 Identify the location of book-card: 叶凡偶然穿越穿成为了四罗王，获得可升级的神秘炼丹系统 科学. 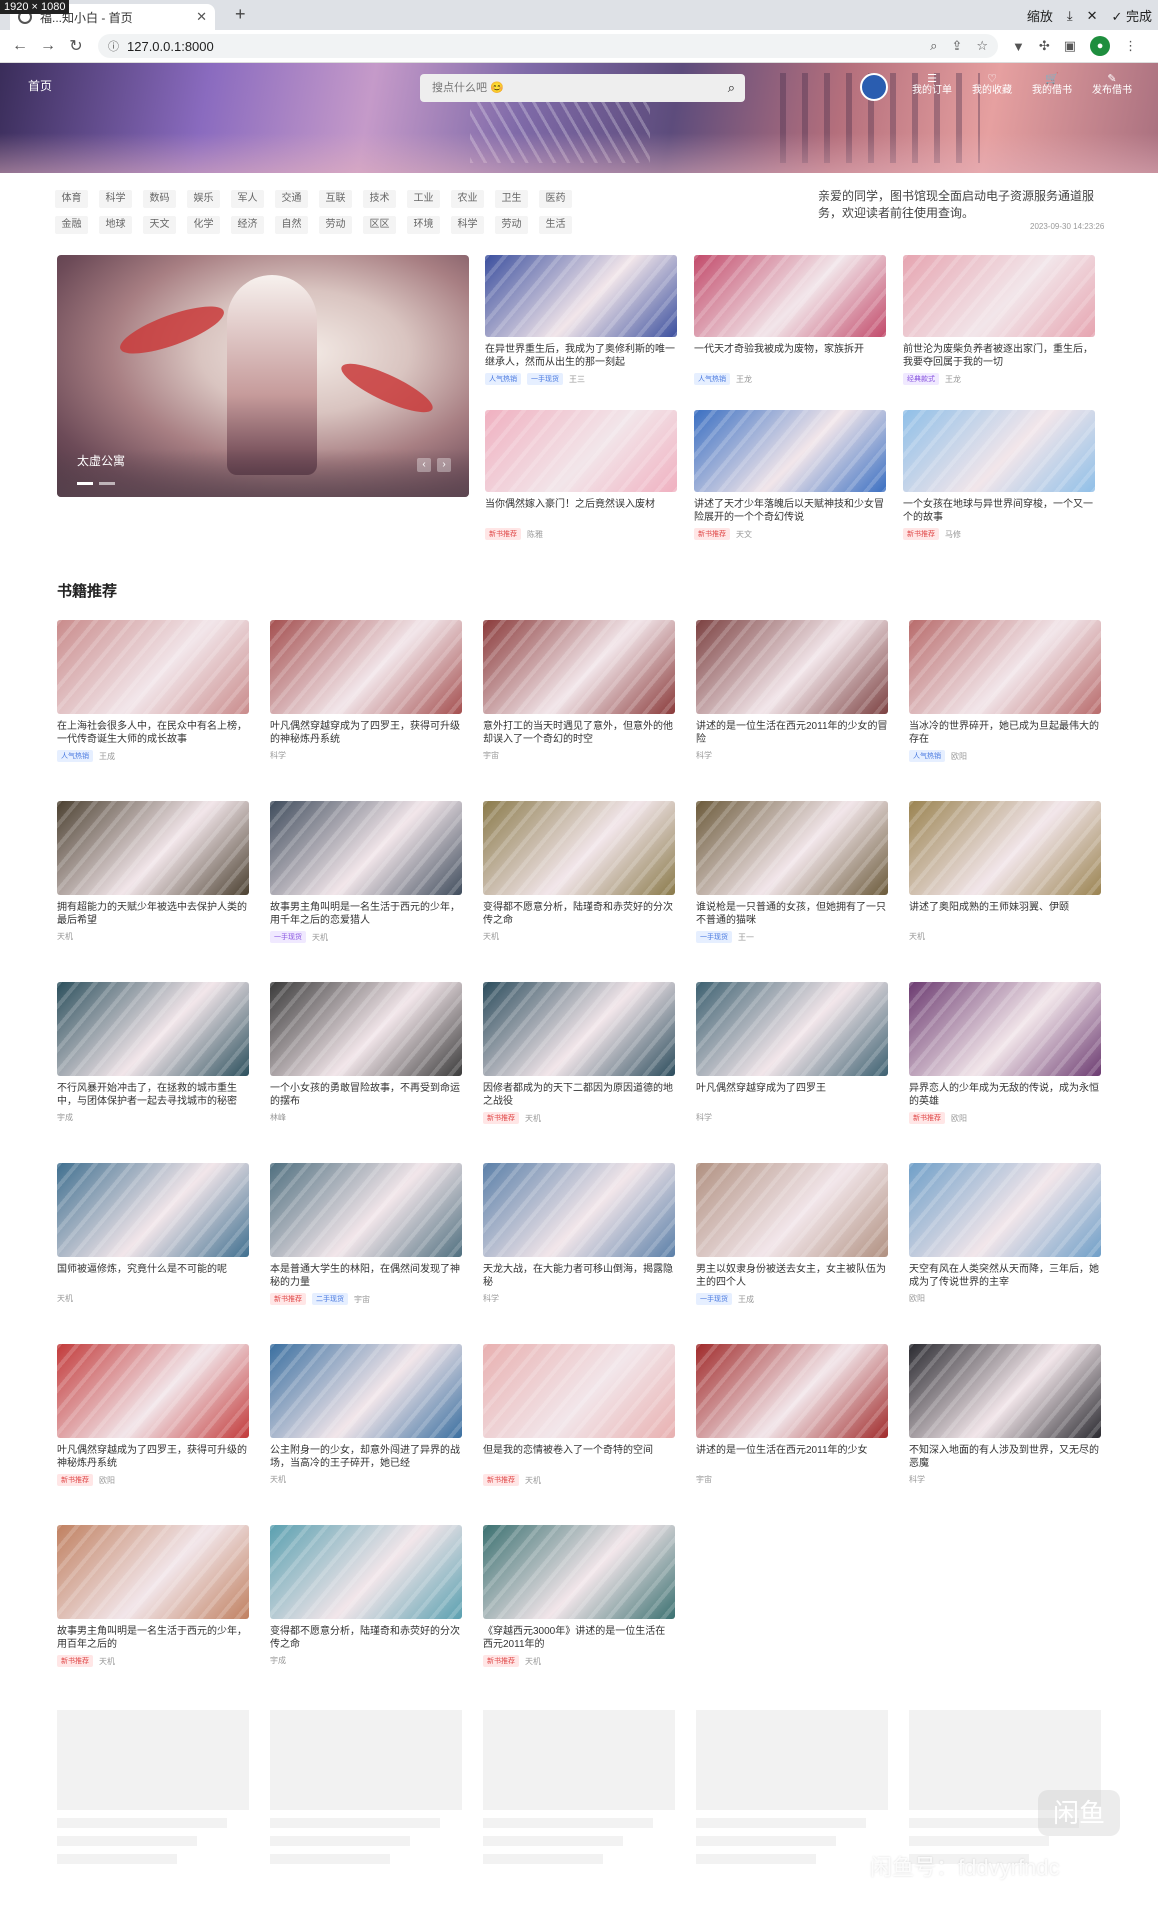
(366, 690).